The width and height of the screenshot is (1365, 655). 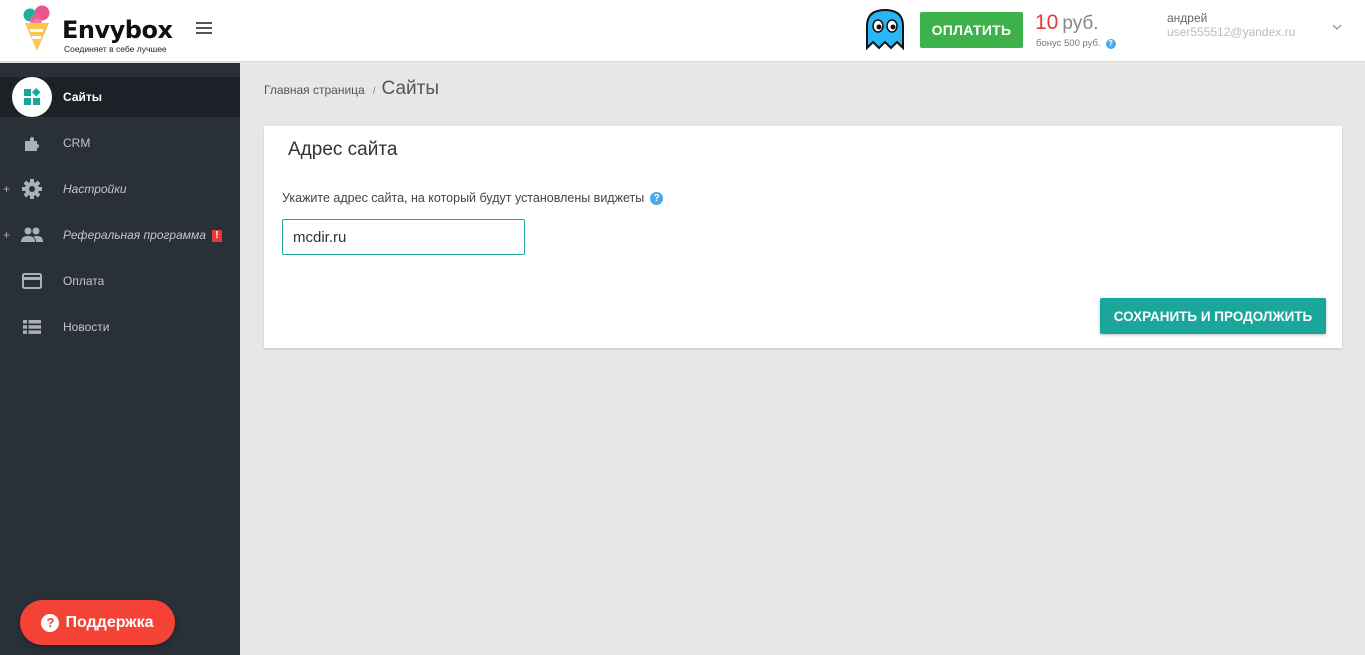 What do you see at coordinates (134, 235) in the screenshot?
I see `sidebar-item-label-text: Реферальная программа` at bounding box center [134, 235].